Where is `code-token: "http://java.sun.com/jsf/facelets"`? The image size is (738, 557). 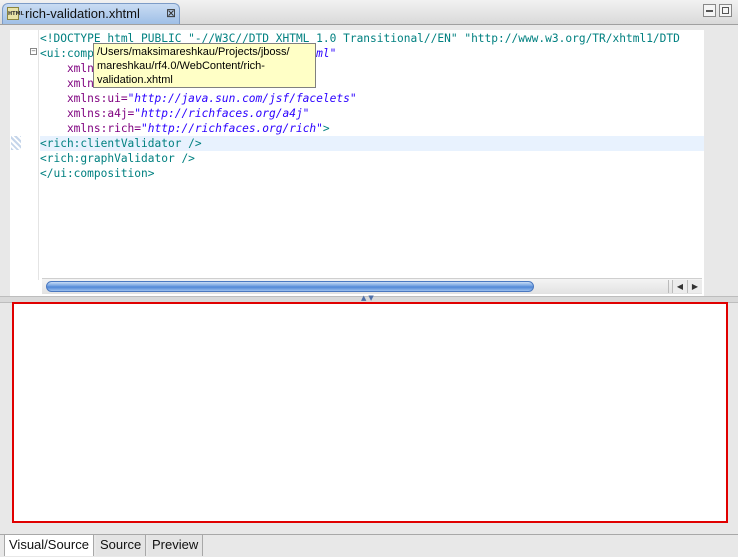 code-token: "http://java.sun.com/jsf/facelets" is located at coordinates (242, 98).